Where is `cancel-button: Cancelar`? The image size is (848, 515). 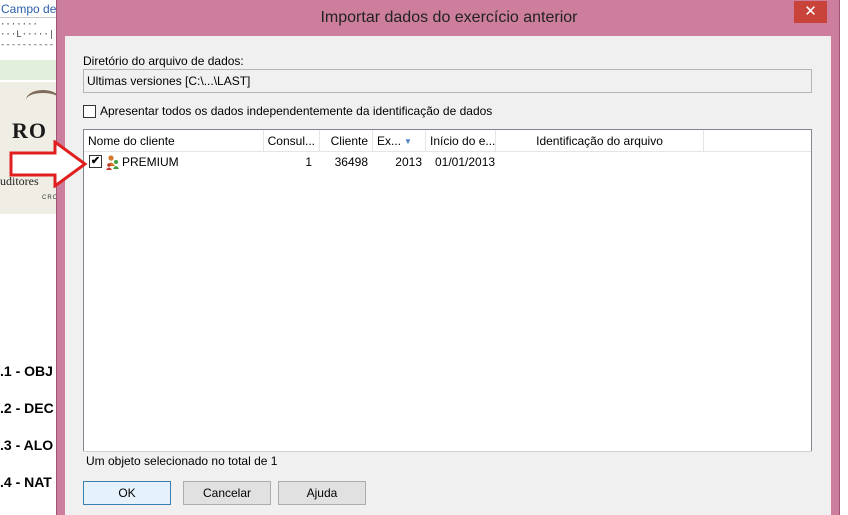
cancel-button: Cancelar is located at coordinates (227, 493).